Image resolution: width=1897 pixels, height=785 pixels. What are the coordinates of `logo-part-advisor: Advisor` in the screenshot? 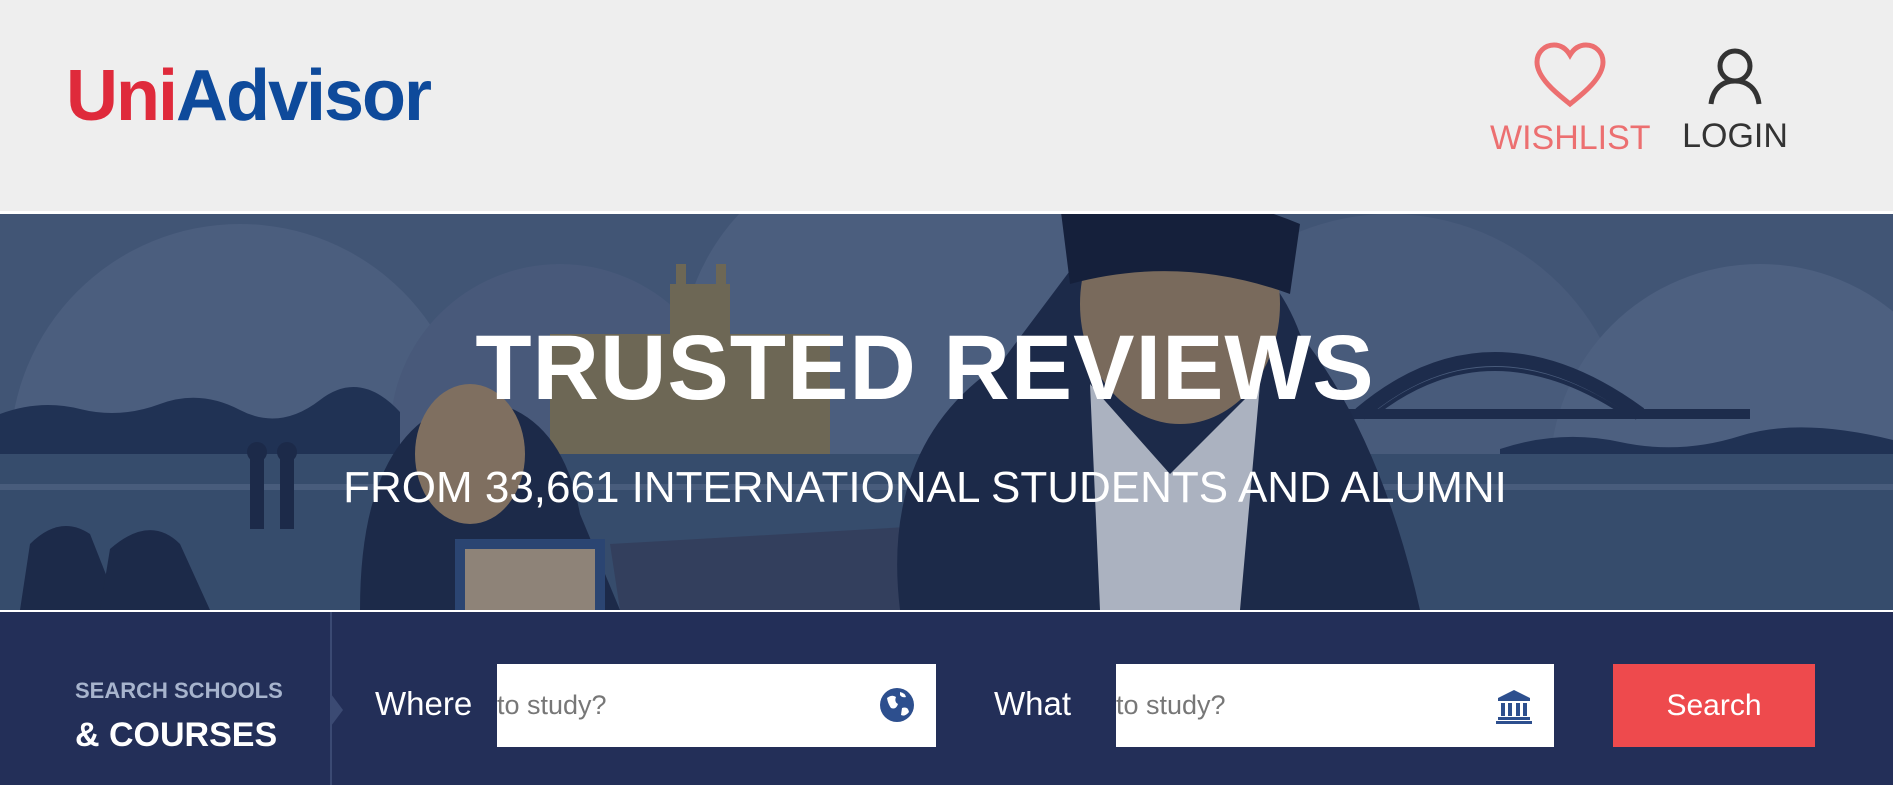 It's located at (303, 96).